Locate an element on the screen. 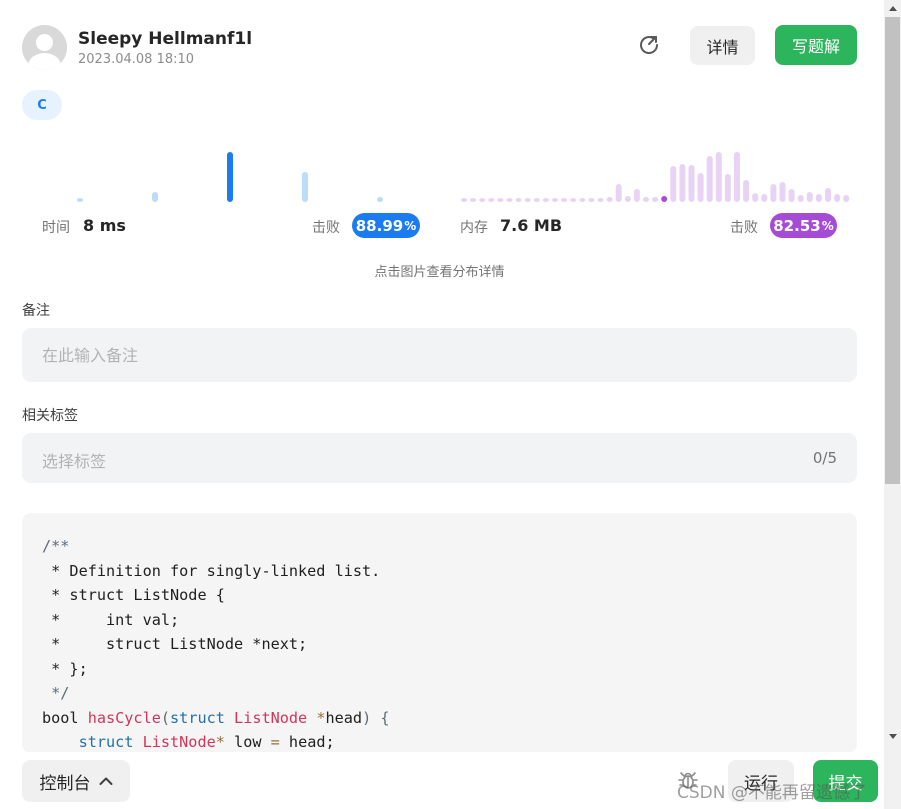 Image resolution: width=901 pixels, height=809 pixels. runtime-value: 8 ms is located at coordinates (104, 225).